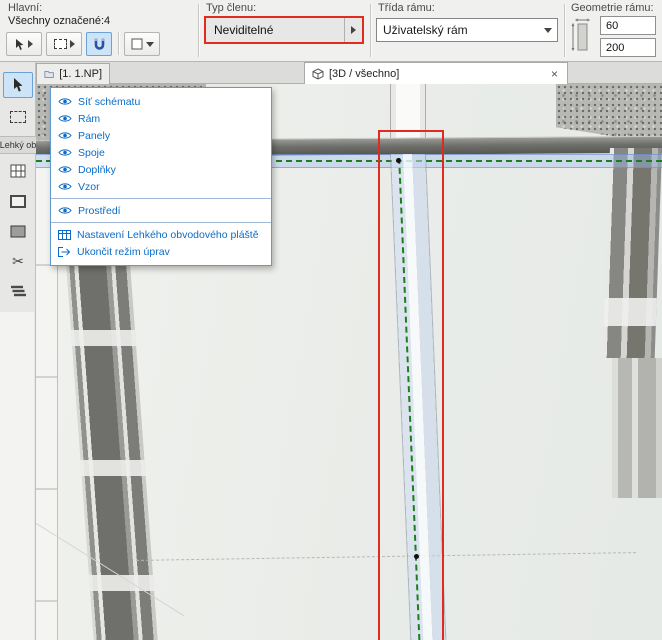 The height and width of the screenshot is (640, 662). I want to click on magnet-icon, so click(99, 43).